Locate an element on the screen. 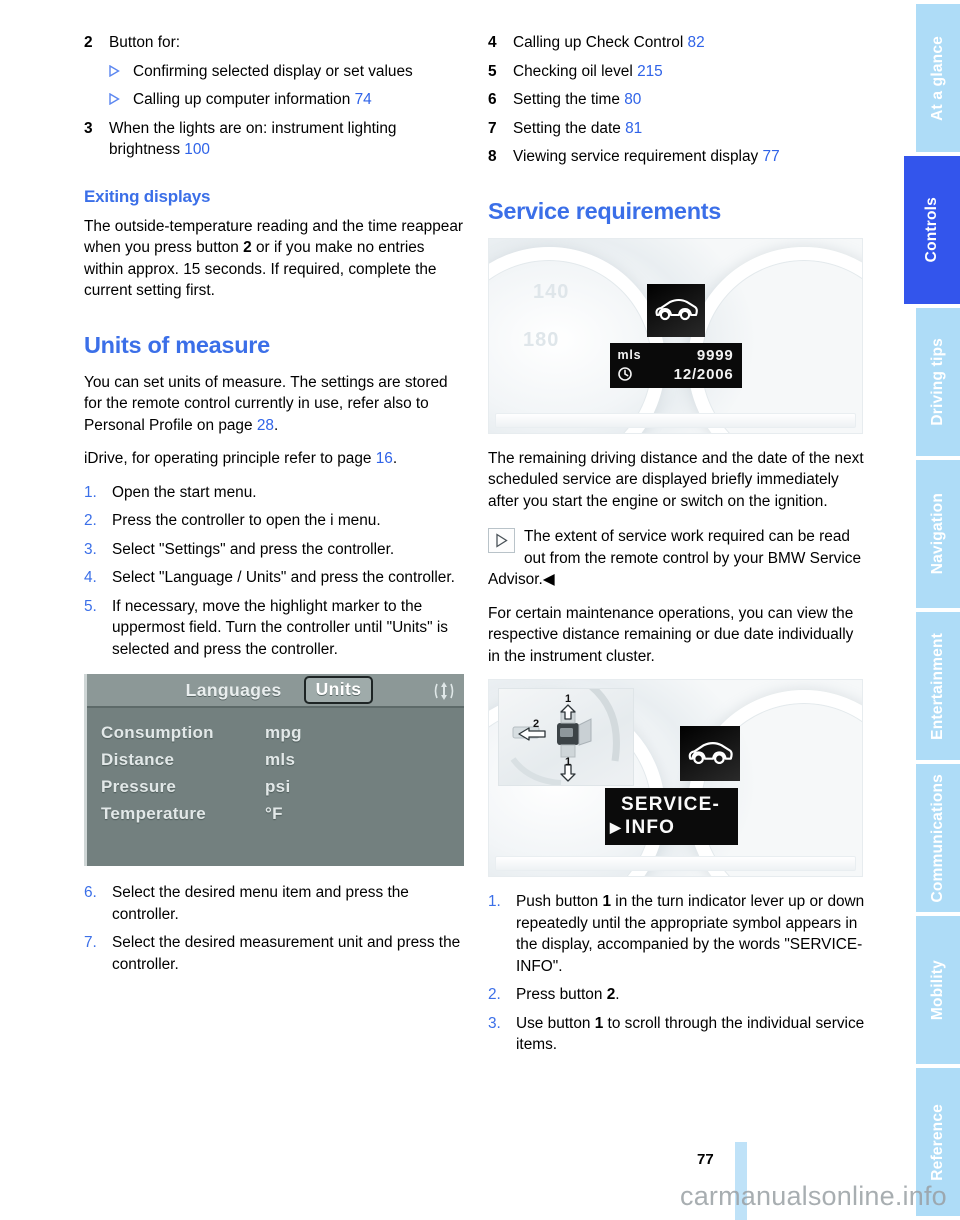 The height and width of the screenshot is (1220, 960). idrive-tab-languages: Languages is located at coordinates (234, 690).